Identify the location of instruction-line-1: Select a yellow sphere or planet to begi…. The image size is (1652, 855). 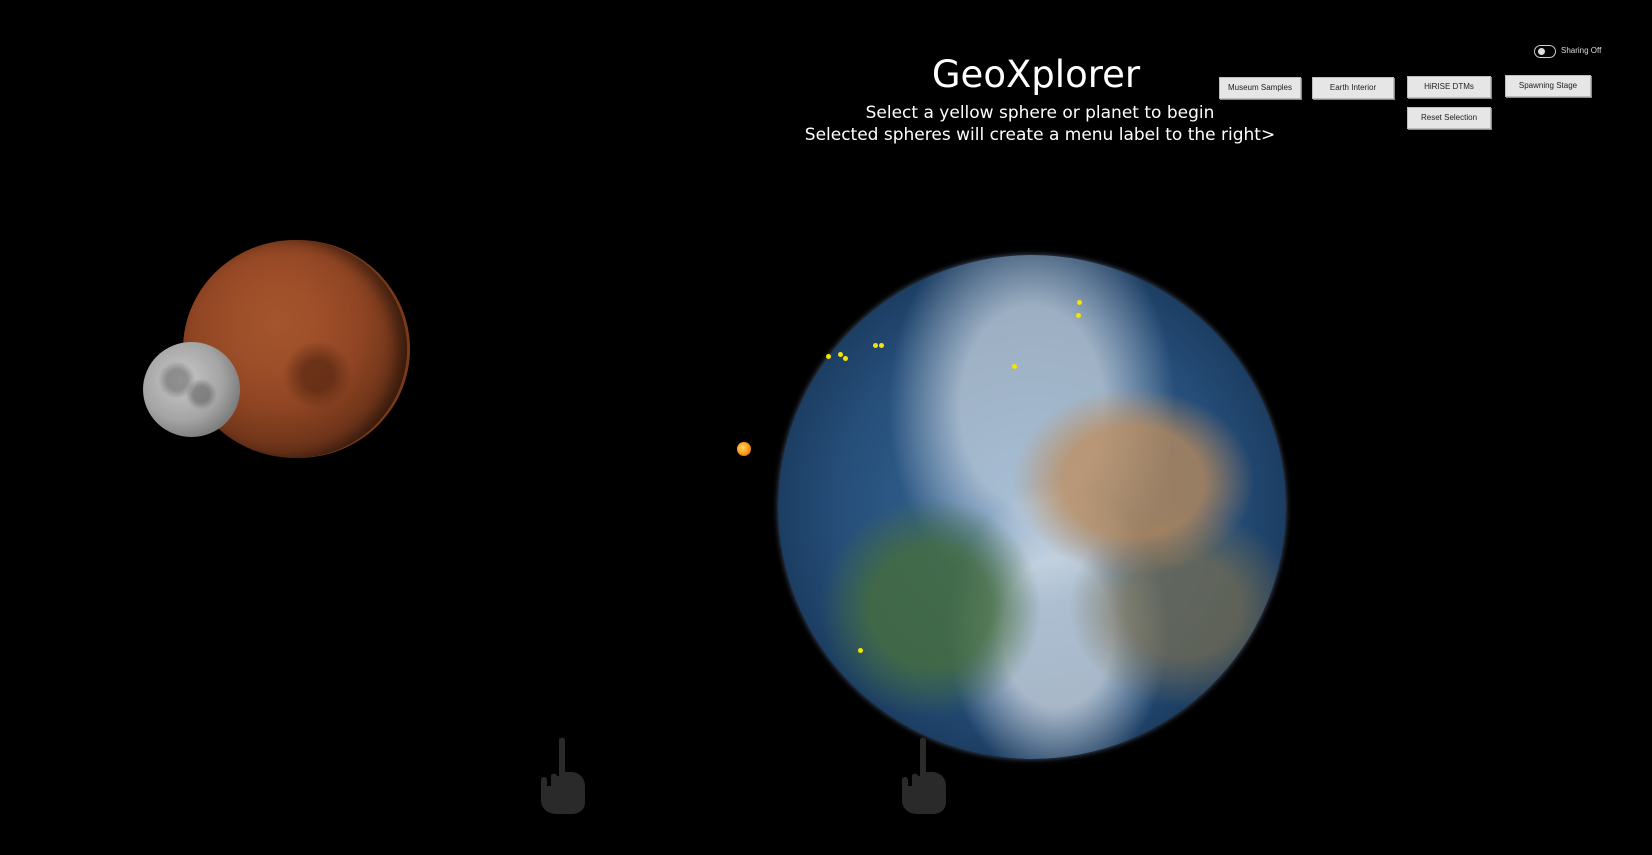
(1040, 113).